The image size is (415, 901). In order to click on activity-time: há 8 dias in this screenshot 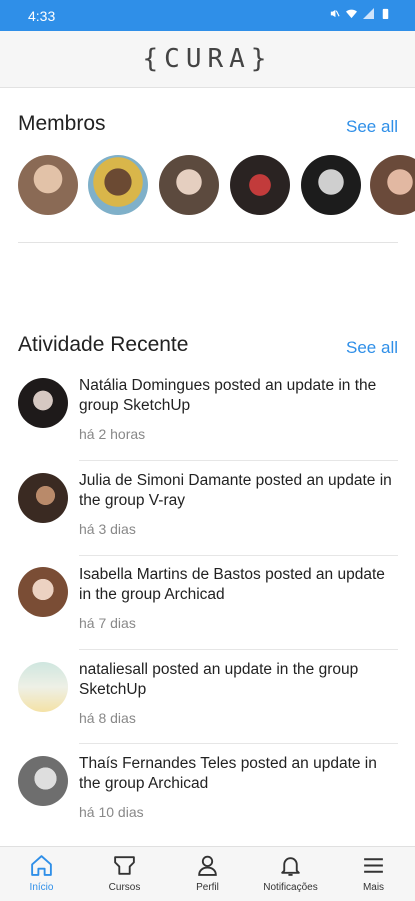, I will do `click(107, 718)`.